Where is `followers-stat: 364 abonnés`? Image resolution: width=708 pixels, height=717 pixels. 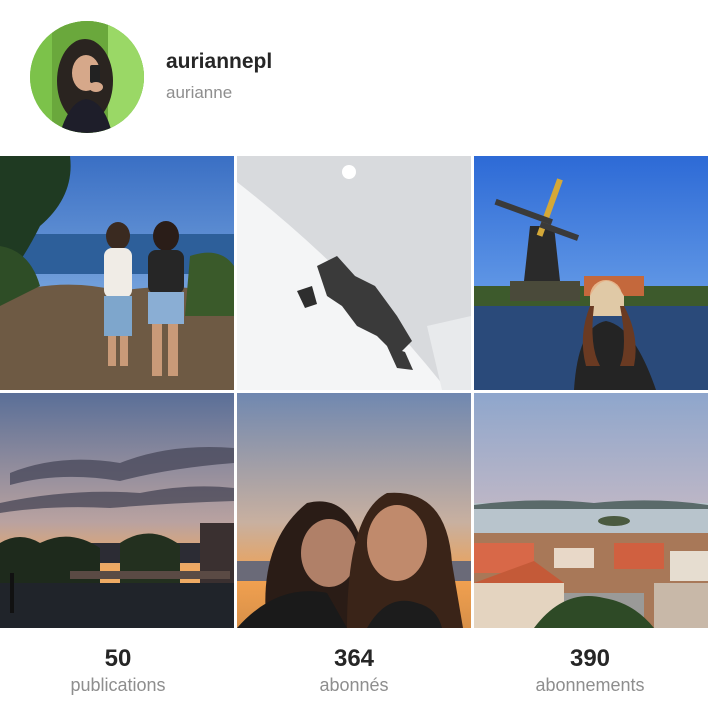
followers-stat: 364 abonnés is located at coordinates (354, 670).